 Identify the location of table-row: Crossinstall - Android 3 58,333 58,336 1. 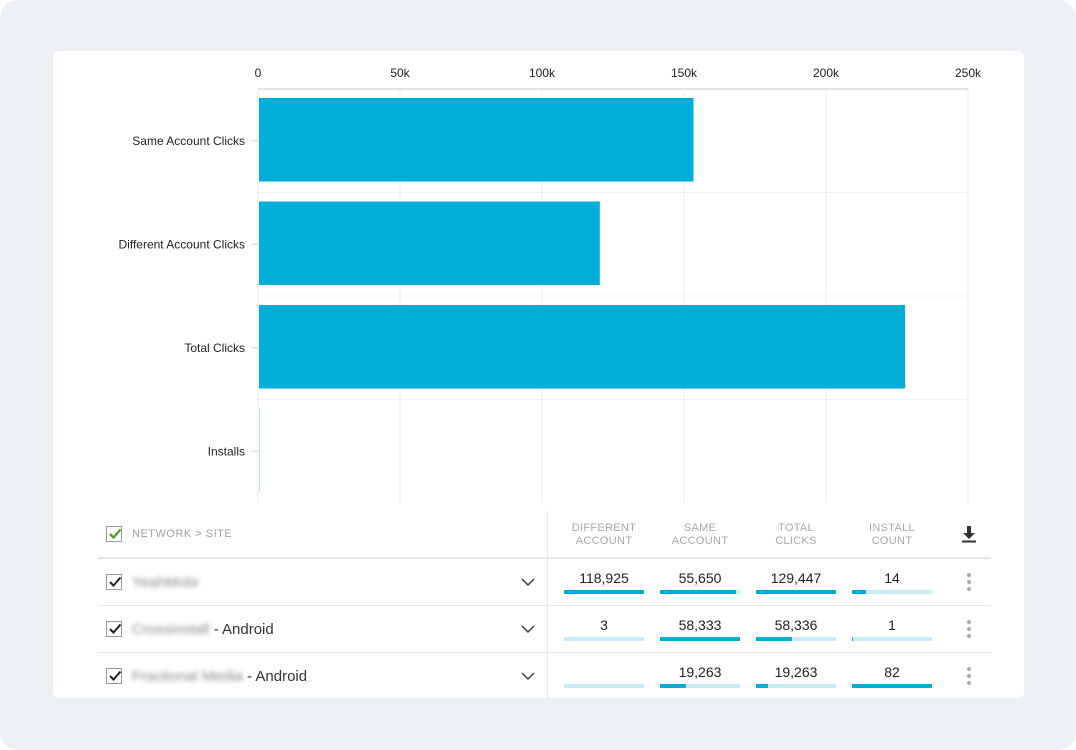
(544, 629).